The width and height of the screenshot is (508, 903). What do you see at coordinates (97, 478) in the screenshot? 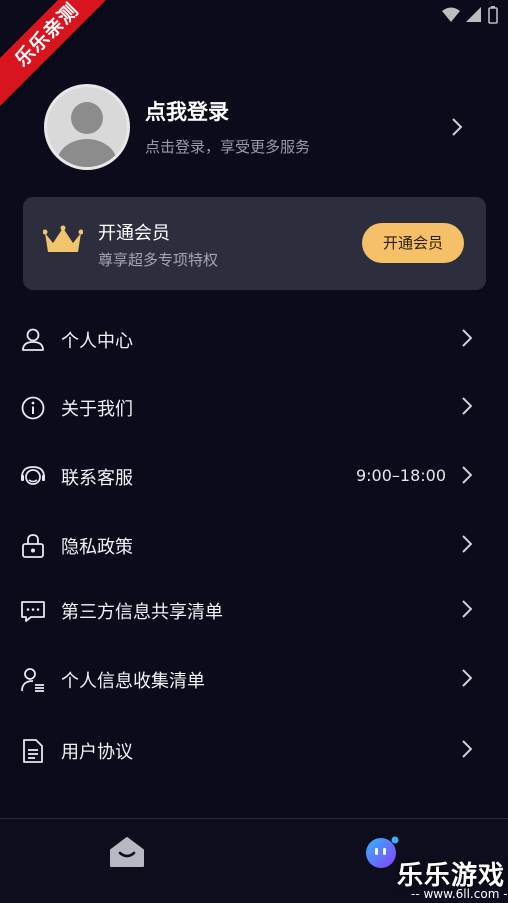
I see `menu-label: 联系客服` at bounding box center [97, 478].